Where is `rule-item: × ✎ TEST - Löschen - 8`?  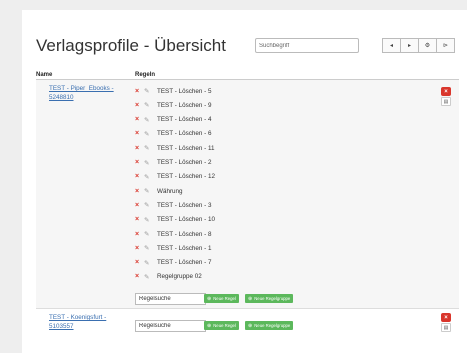 rule-item: × ✎ TEST - Löschen - 8 is located at coordinates (173, 234).